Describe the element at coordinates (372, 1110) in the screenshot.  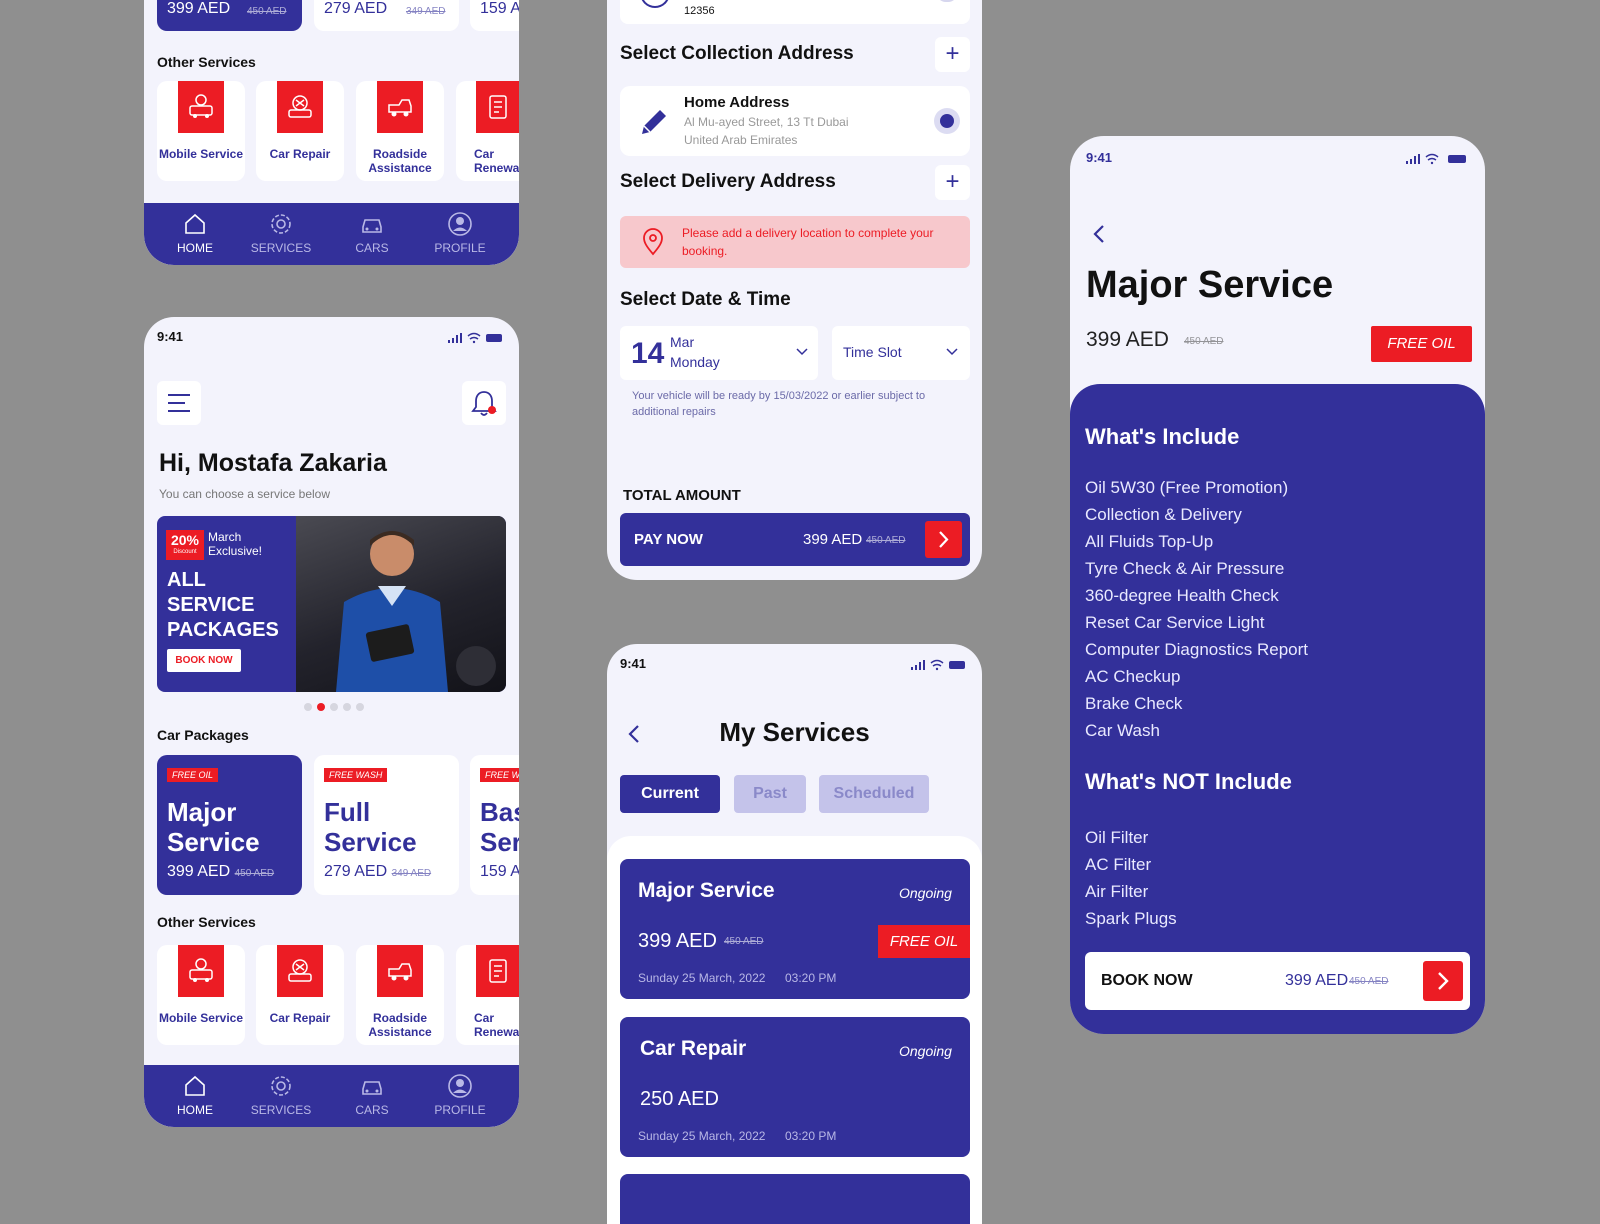
I see `nav-label: CARS` at that location.